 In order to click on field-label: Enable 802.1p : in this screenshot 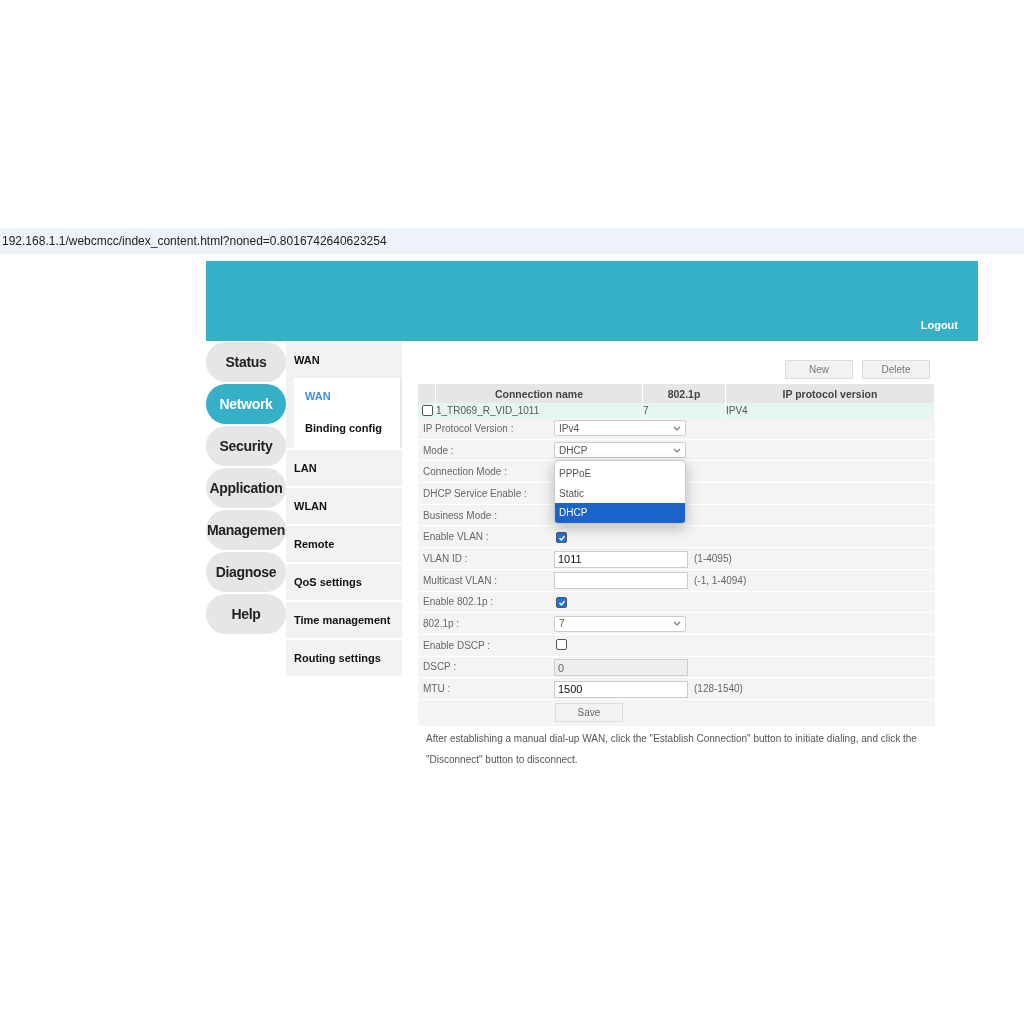, I will do `click(458, 602)`.